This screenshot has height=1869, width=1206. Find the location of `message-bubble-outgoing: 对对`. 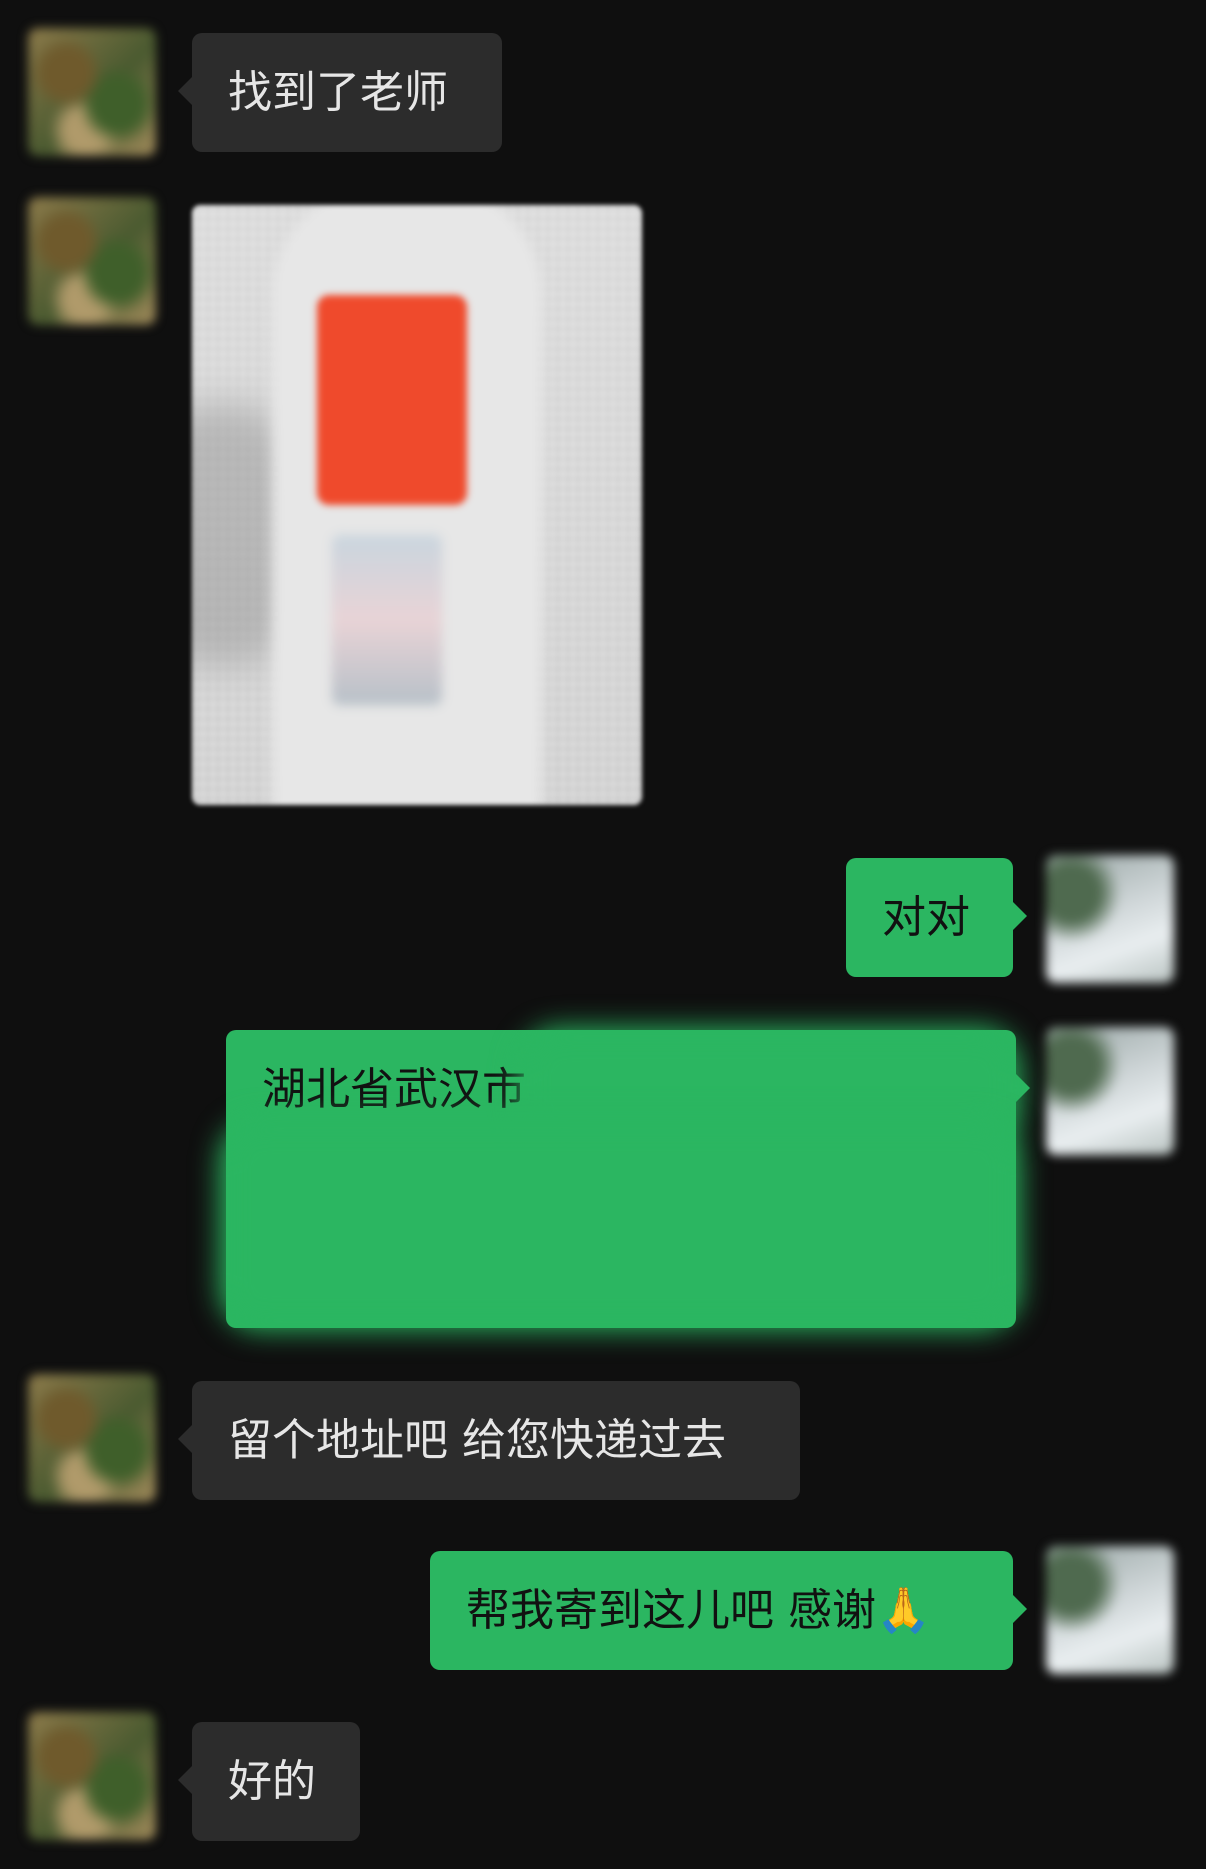

message-bubble-outgoing: 对对 is located at coordinates (936, 917).